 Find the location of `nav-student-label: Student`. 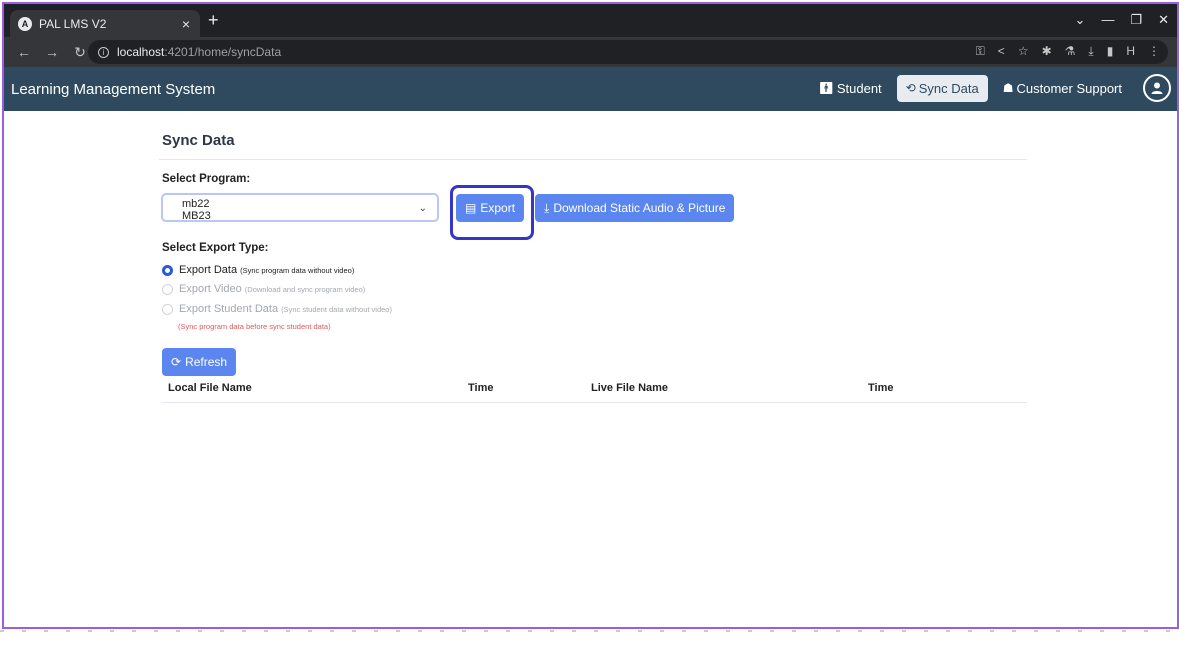

nav-student-label: Student is located at coordinates (859, 88).